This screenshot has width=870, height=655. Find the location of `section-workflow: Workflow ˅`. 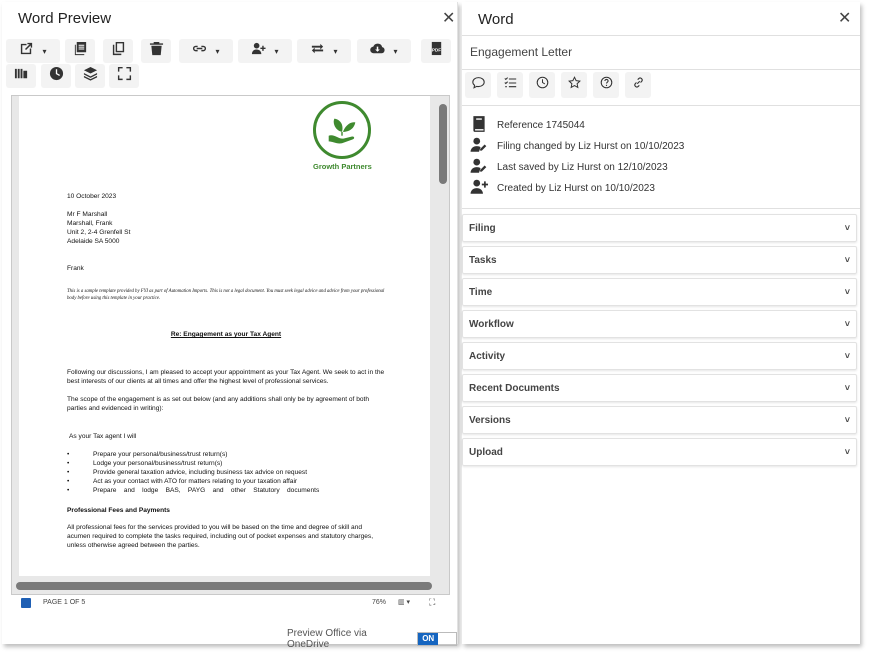

section-workflow: Workflow ˅ is located at coordinates (659, 324).